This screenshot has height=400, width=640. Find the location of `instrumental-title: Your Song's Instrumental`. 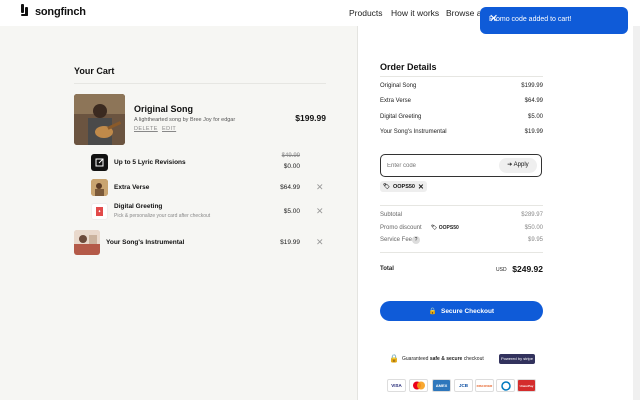

instrumental-title: Your Song's Instrumental is located at coordinates (145, 242).